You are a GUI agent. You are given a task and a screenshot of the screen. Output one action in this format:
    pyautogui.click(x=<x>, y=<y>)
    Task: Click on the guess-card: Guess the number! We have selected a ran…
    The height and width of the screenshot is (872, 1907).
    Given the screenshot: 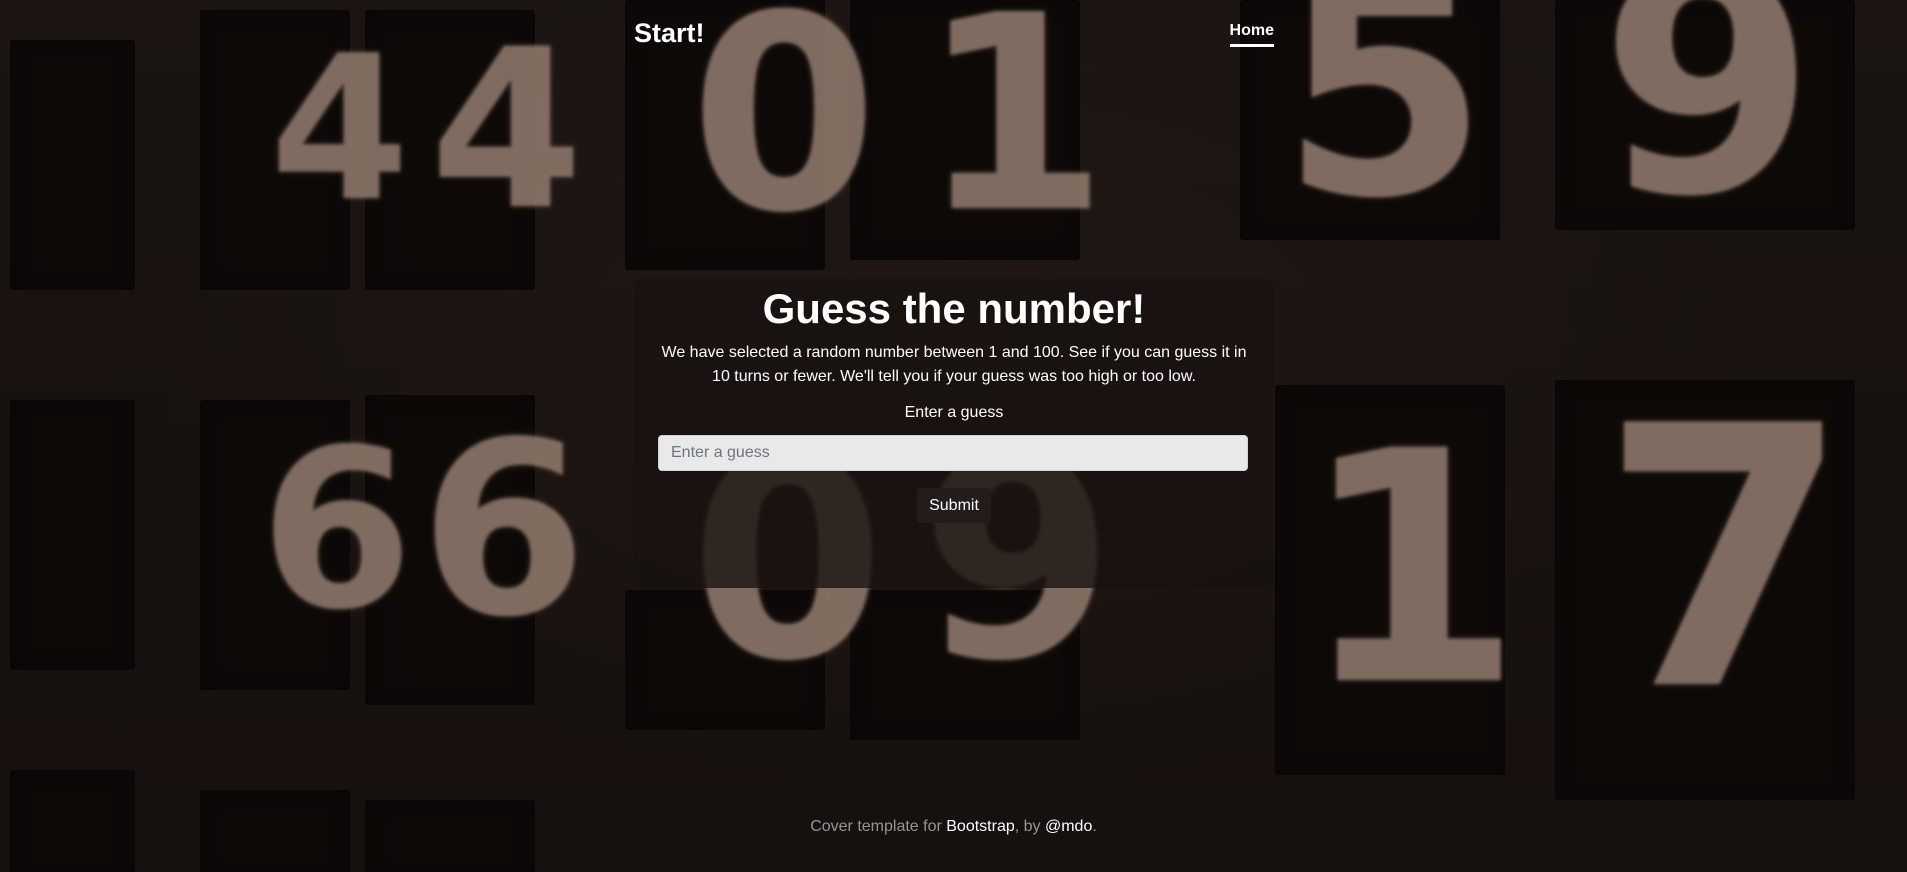 What is the action you would take?
    pyautogui.click(x=954, y=433)
    